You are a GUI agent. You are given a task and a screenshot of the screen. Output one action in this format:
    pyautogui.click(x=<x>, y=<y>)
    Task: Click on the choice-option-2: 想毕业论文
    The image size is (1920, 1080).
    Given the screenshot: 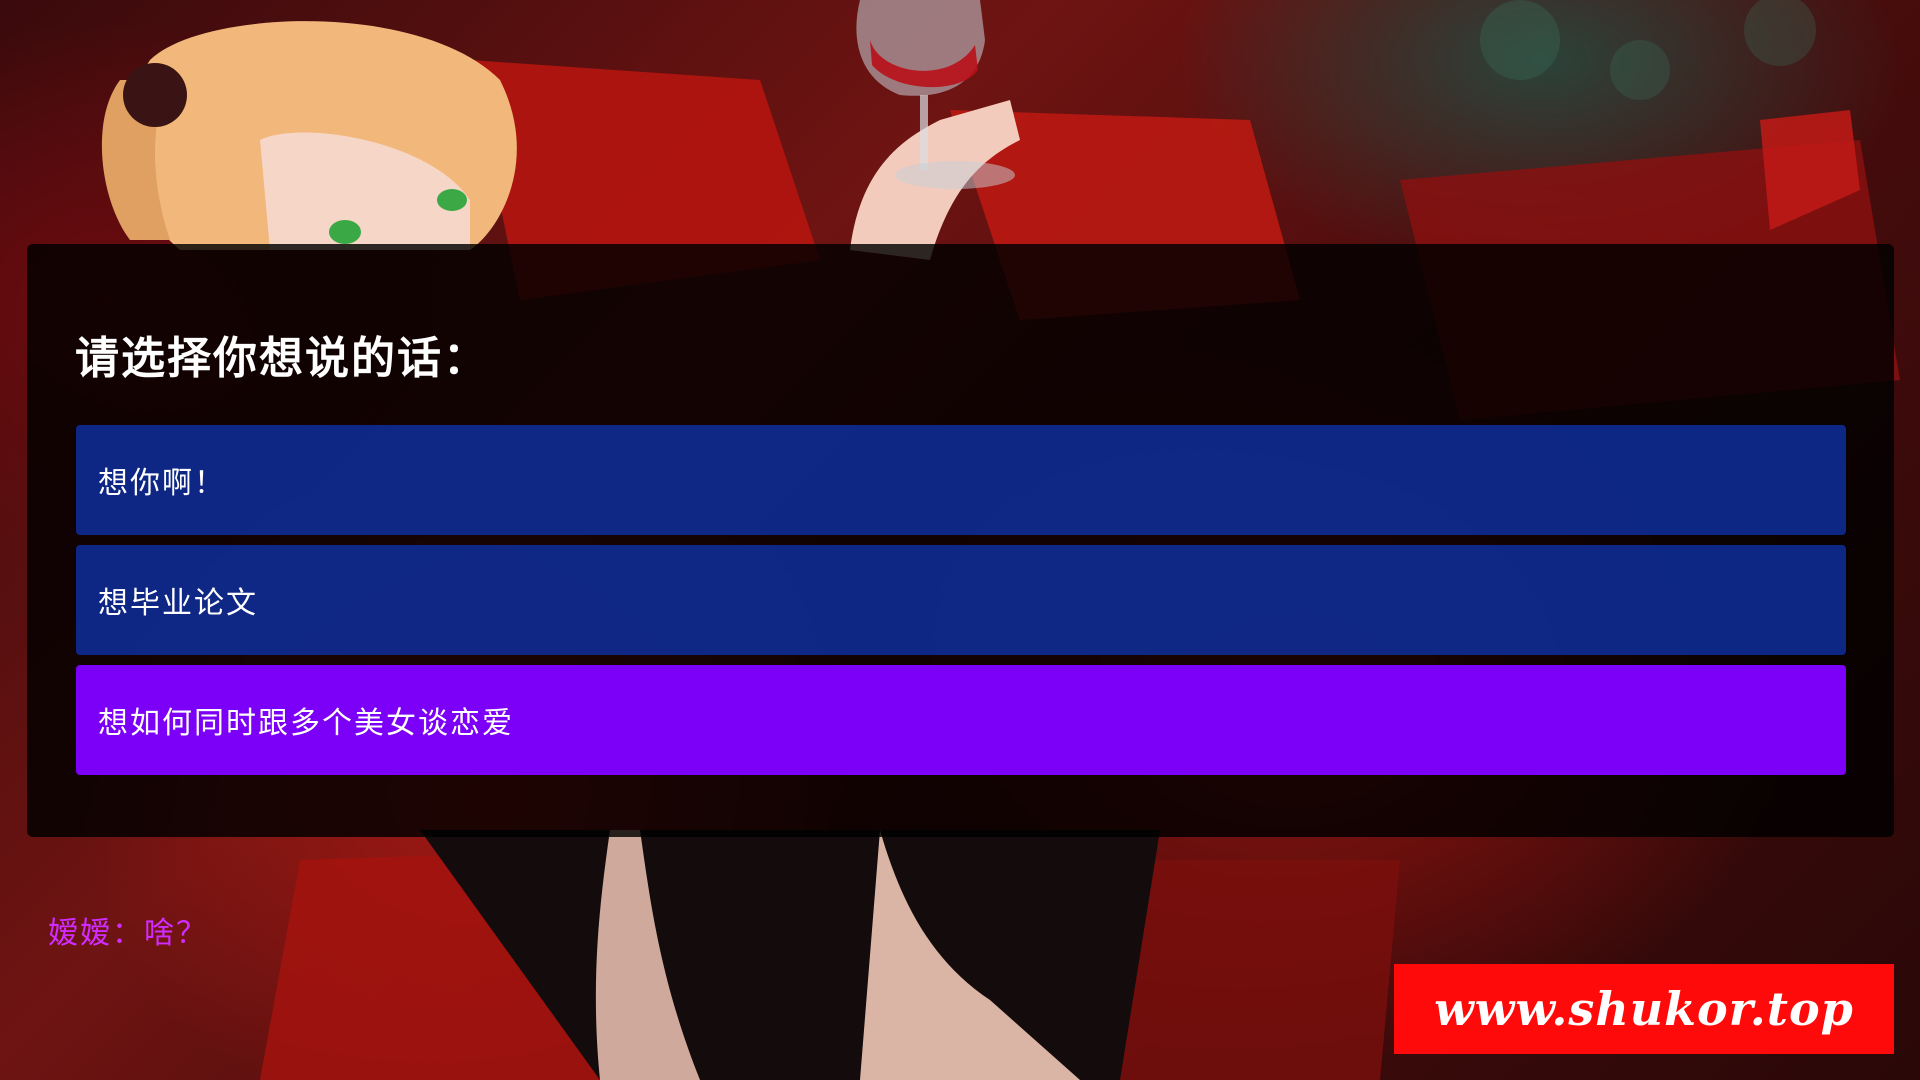 What is the action you would take?
    pyautogui.click(x=961, y=600)
    